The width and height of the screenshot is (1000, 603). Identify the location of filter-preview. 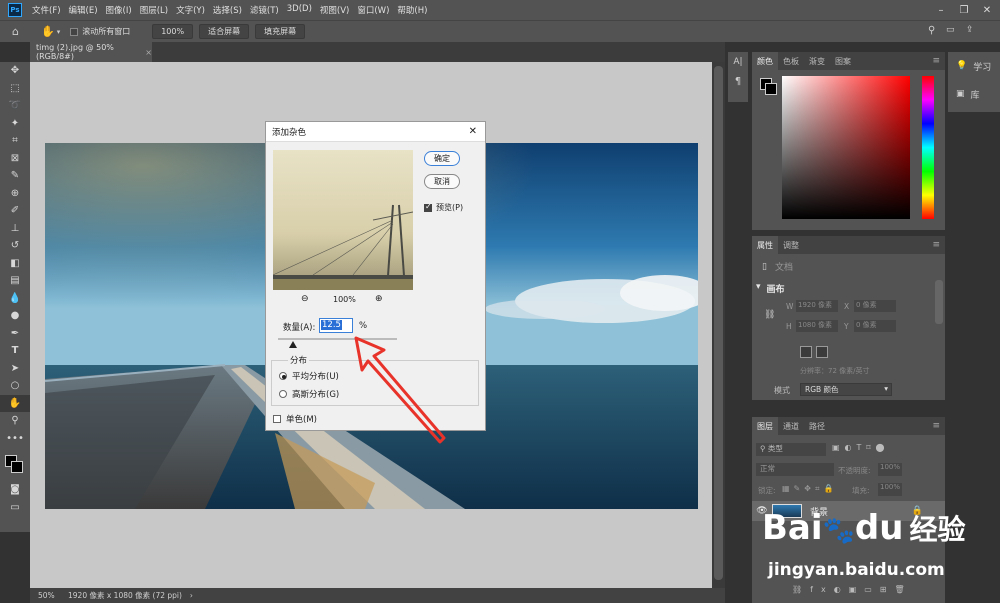
(343, 220).